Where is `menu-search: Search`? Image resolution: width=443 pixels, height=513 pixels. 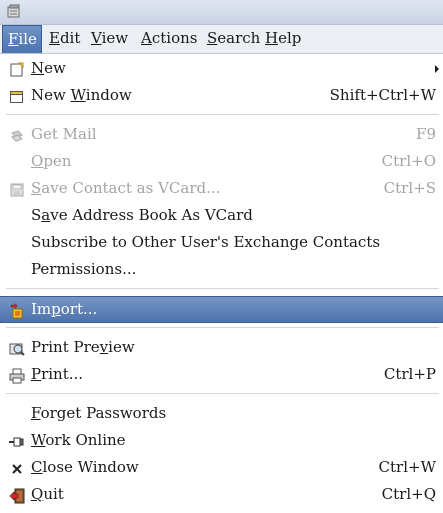 menu-search: Search is located at coordinates (233, 39).